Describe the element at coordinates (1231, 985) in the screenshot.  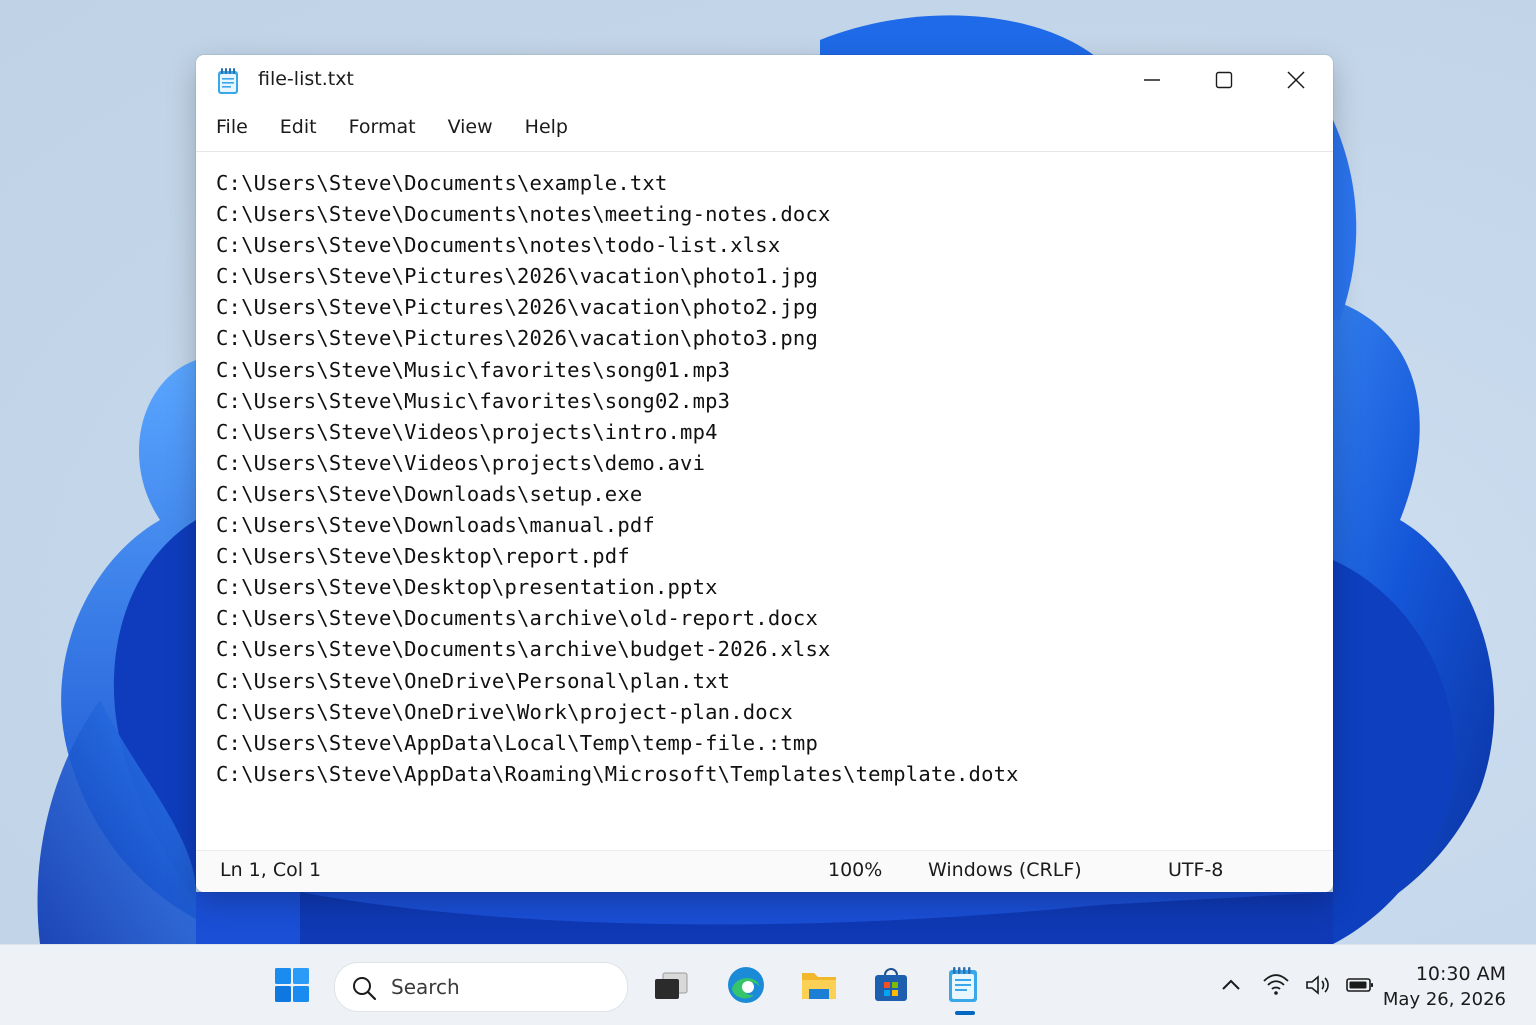
I see `chevron-up-icon` at that location.